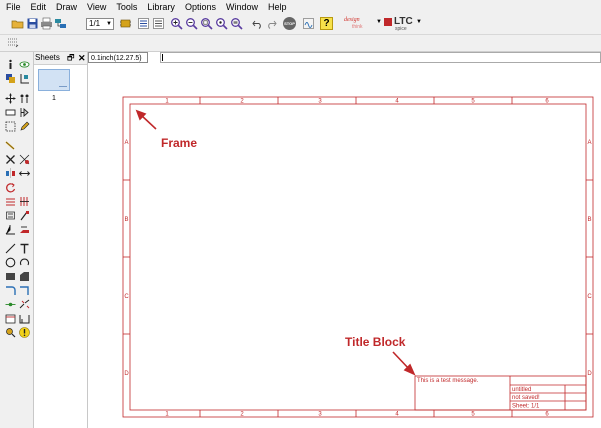 This screenshot has height=428, width=601. I want to click on zoom-all-icon, so click(236, 23).